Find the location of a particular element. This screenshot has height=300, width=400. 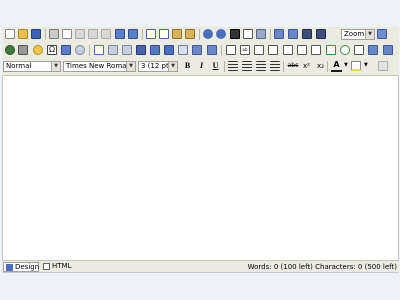

highlight-color-icon is located at coordinates (356, 66).